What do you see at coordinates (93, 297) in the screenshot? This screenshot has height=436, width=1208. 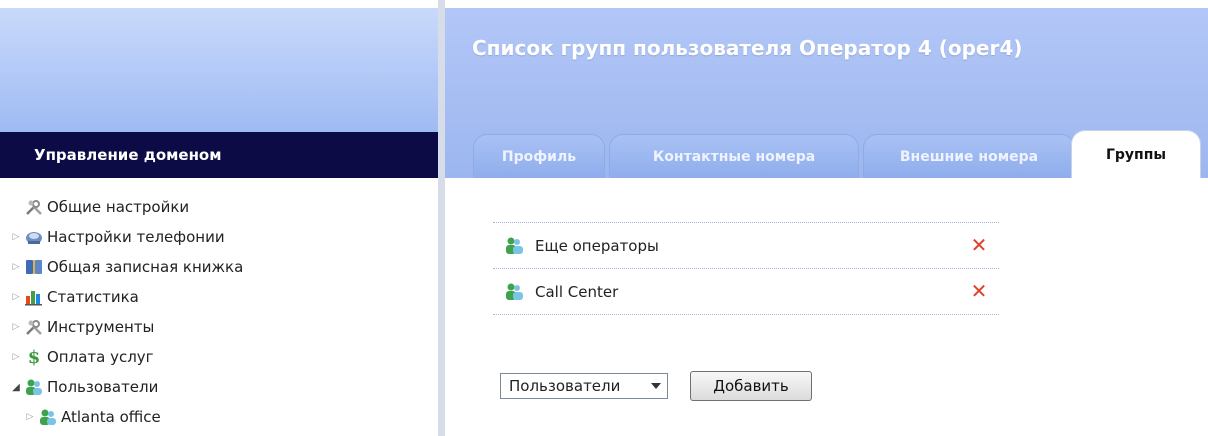 I see `sidebar-item-label: Статистика` at bounding box center [93, 297].